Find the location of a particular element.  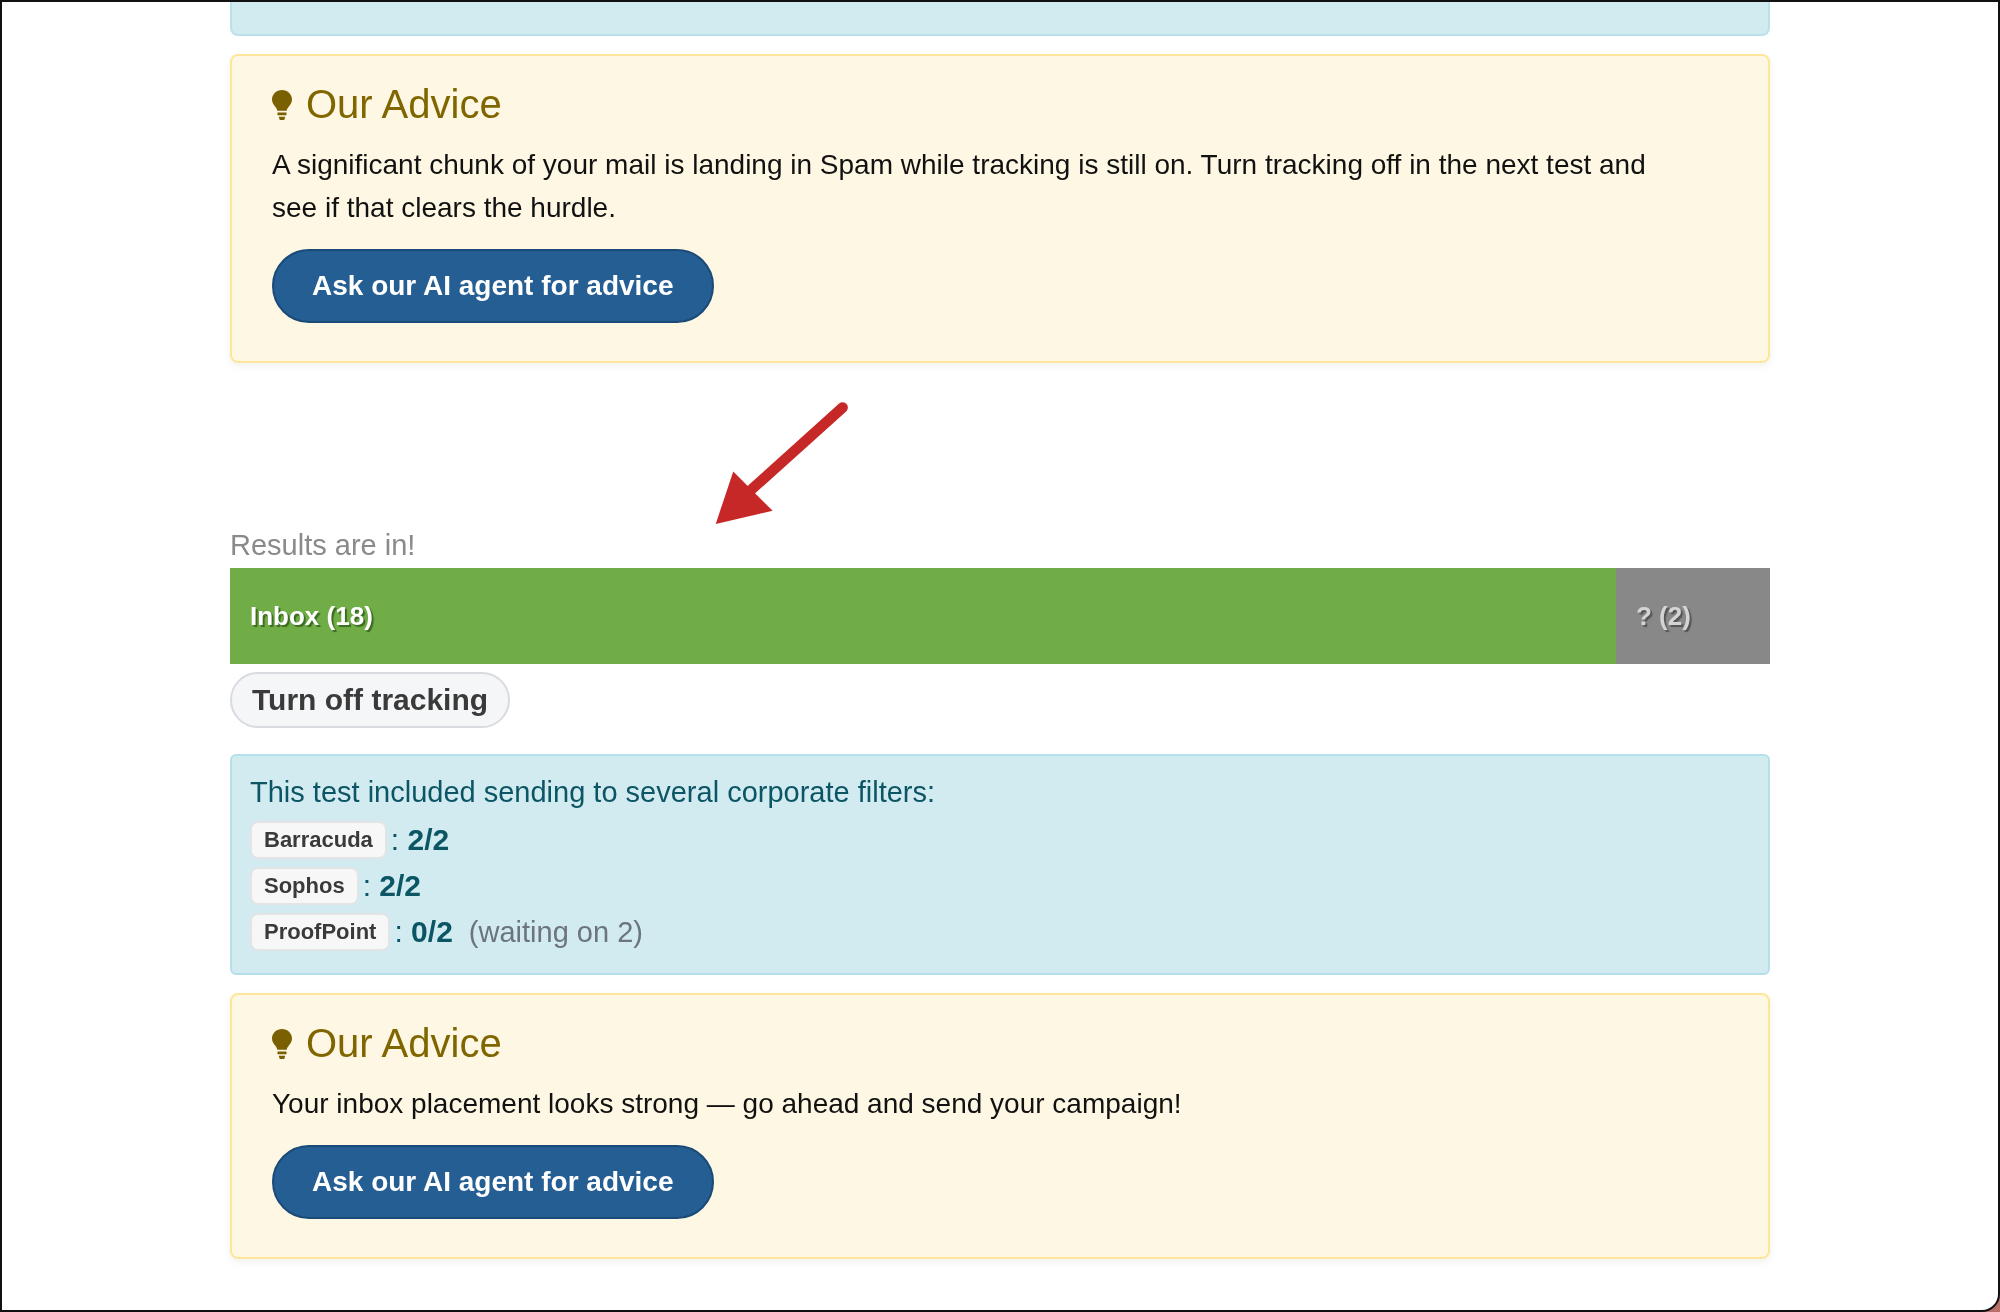

filters-intro: This test included sending to several corporate filters: is located at coordinates (593, 792).